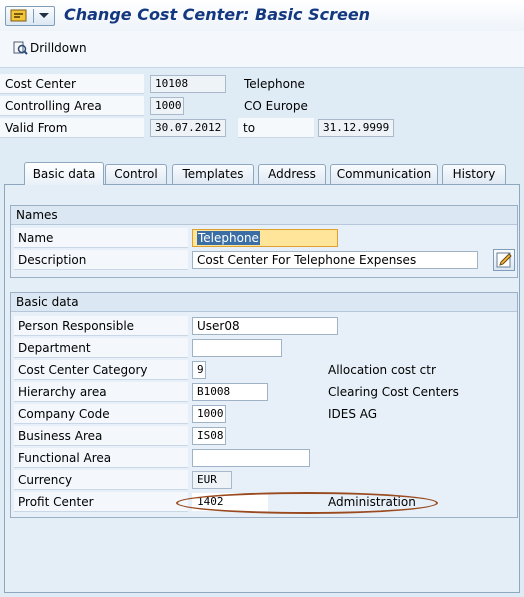  What do you see at coordinates (136, 174) in the screenshot?
I see `tab-control: Control` at bounding box center [136, 174].